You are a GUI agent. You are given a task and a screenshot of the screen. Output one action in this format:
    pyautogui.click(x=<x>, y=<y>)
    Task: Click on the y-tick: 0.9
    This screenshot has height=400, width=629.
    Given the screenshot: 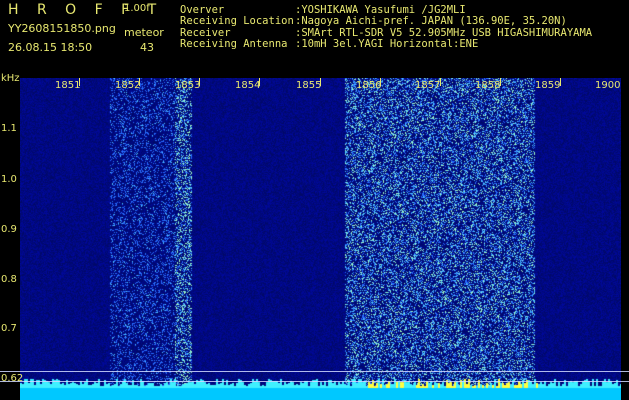 What is the action you would take?
    pyautogui.click(x=9, y=229)
    